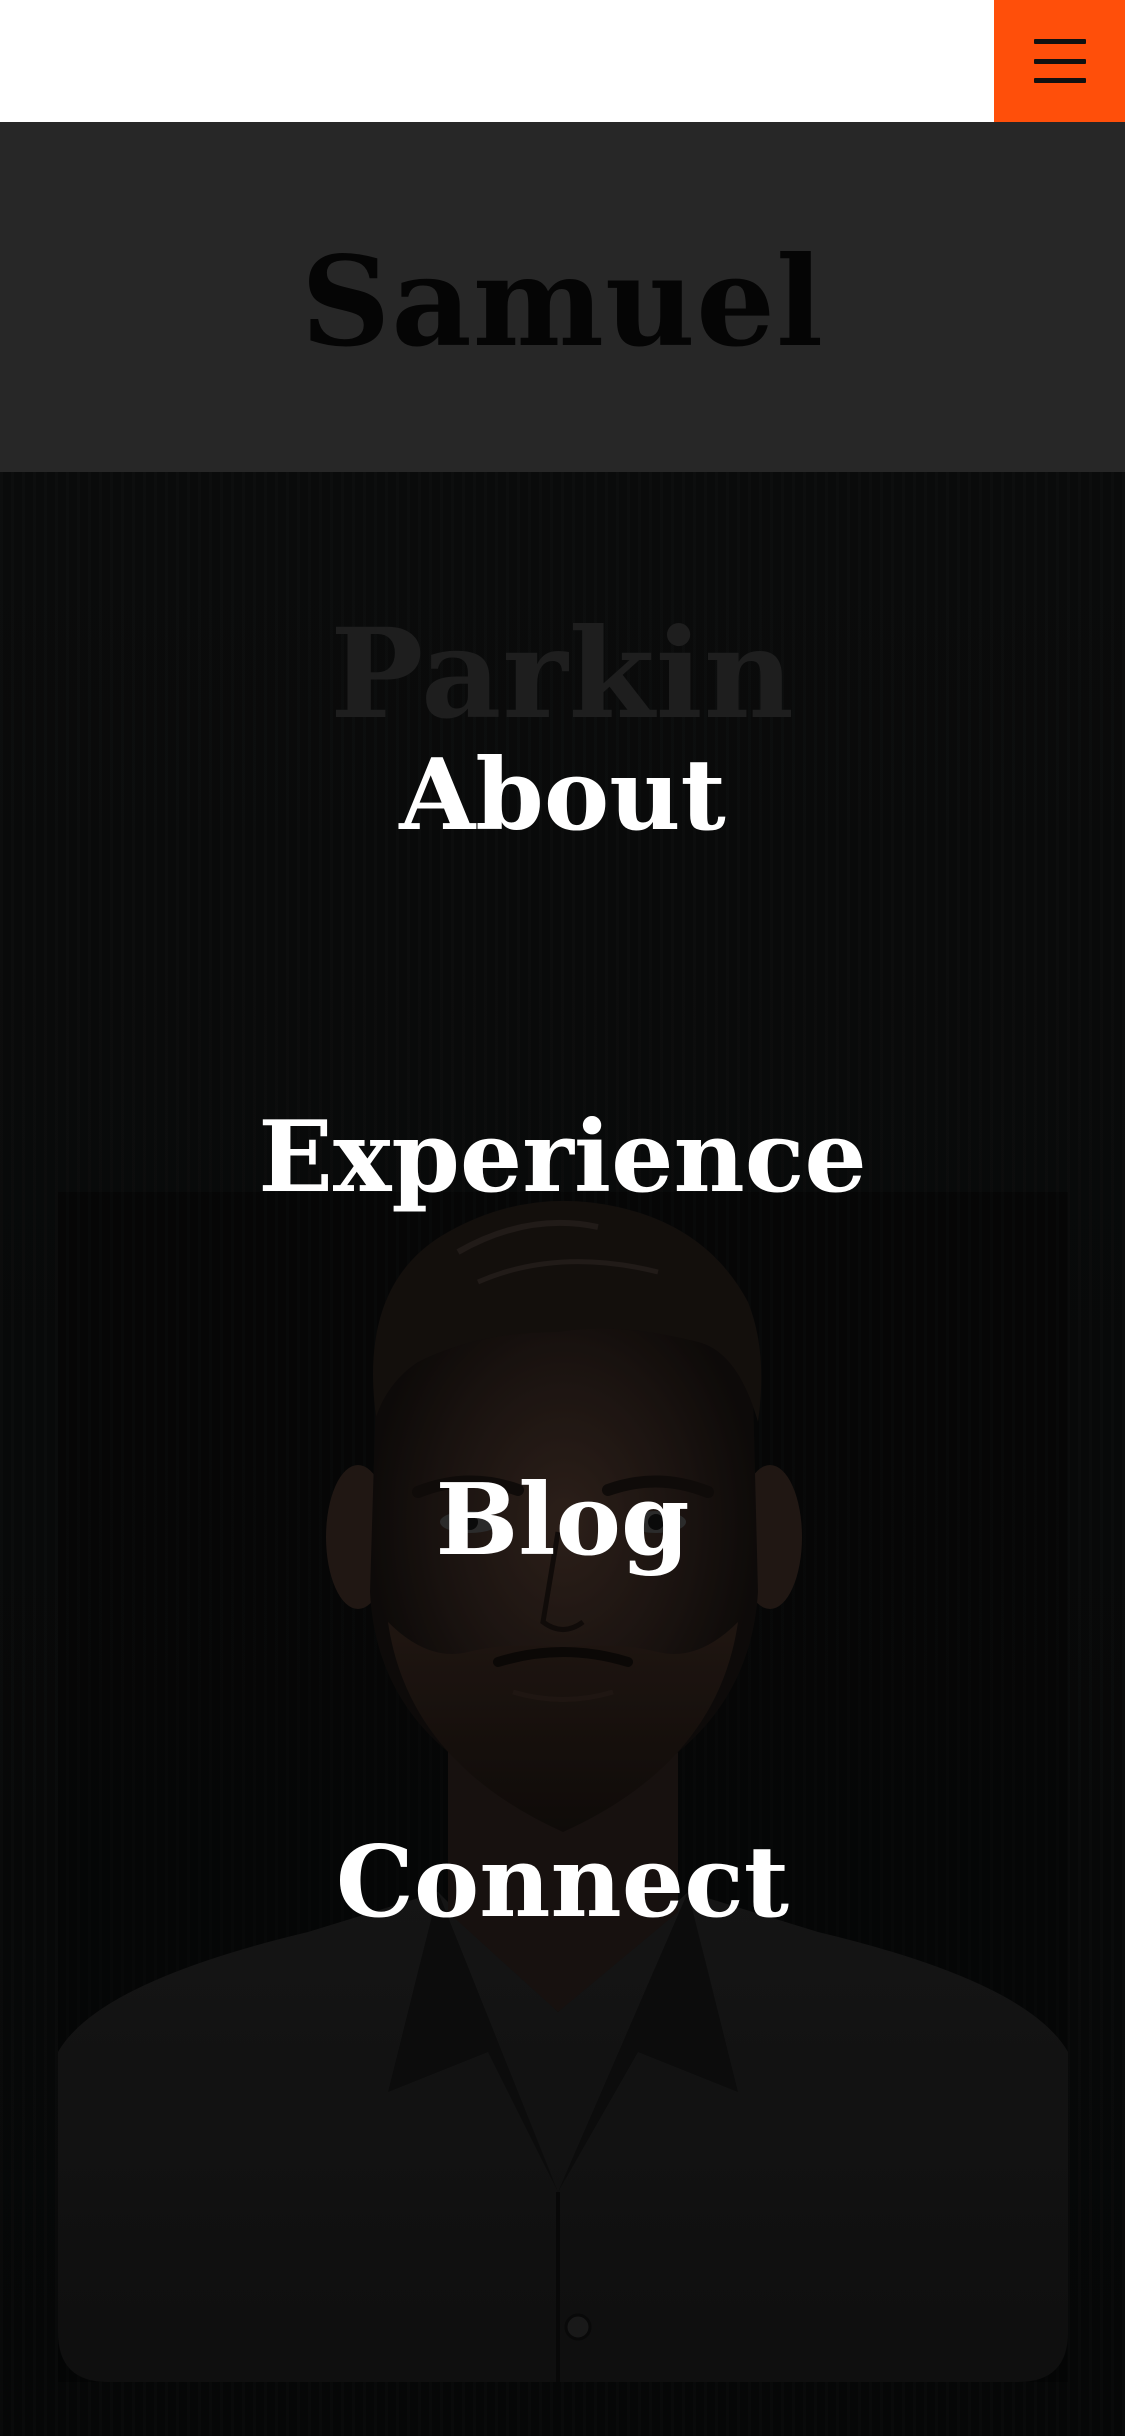  What do you see at coordinates (562, 1158) in the screenshot?
I see `nav-item-experience: Experience` at bounding box center [562, 1158].